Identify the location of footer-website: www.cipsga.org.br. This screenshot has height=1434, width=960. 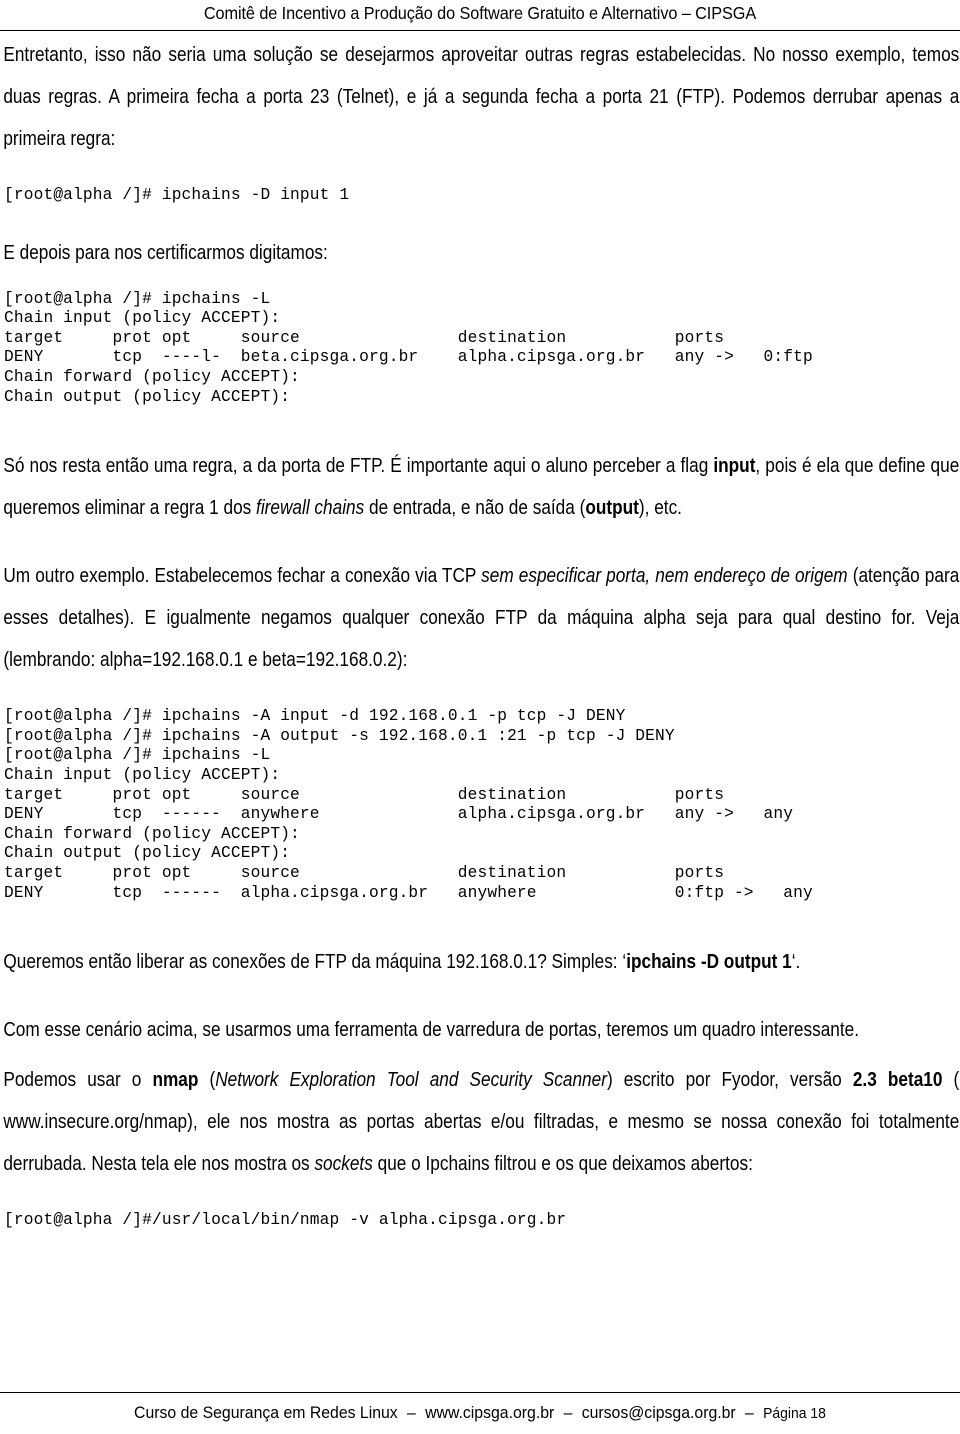
(490, 1412).